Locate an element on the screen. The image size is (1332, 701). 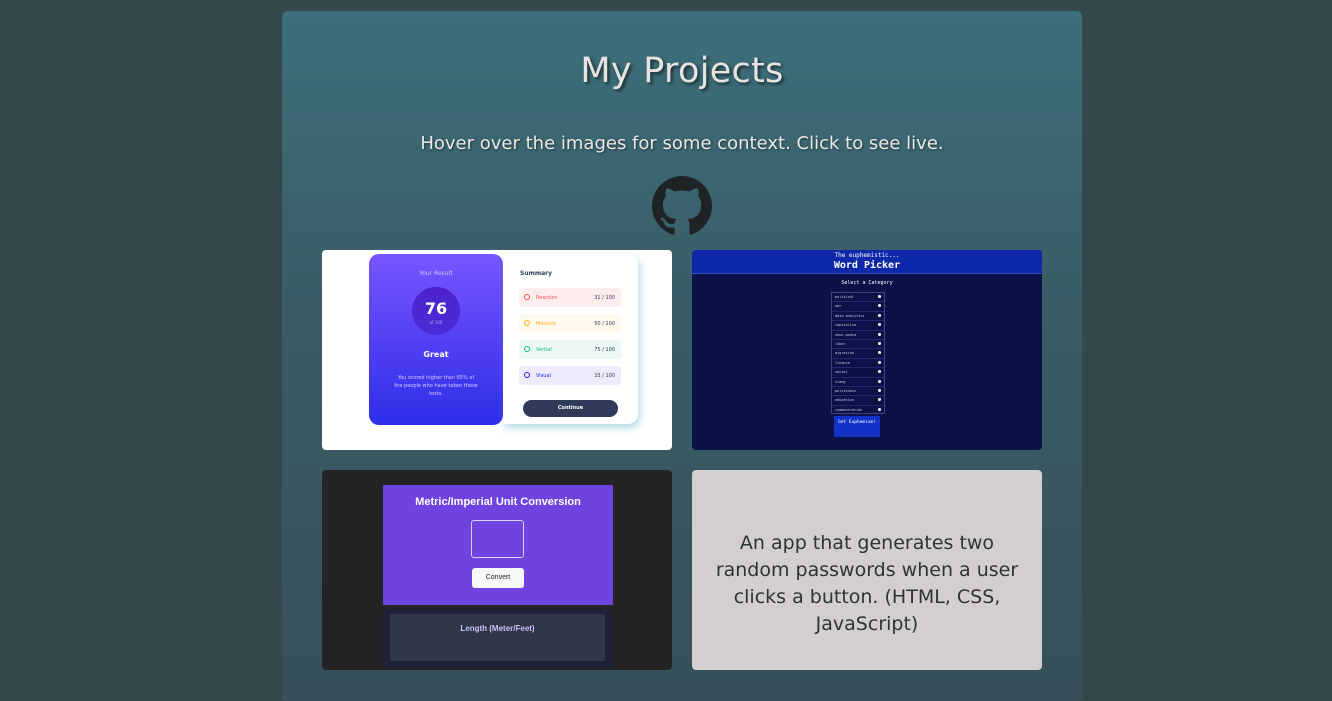
category-item: political is located at coordinates (858, 298).